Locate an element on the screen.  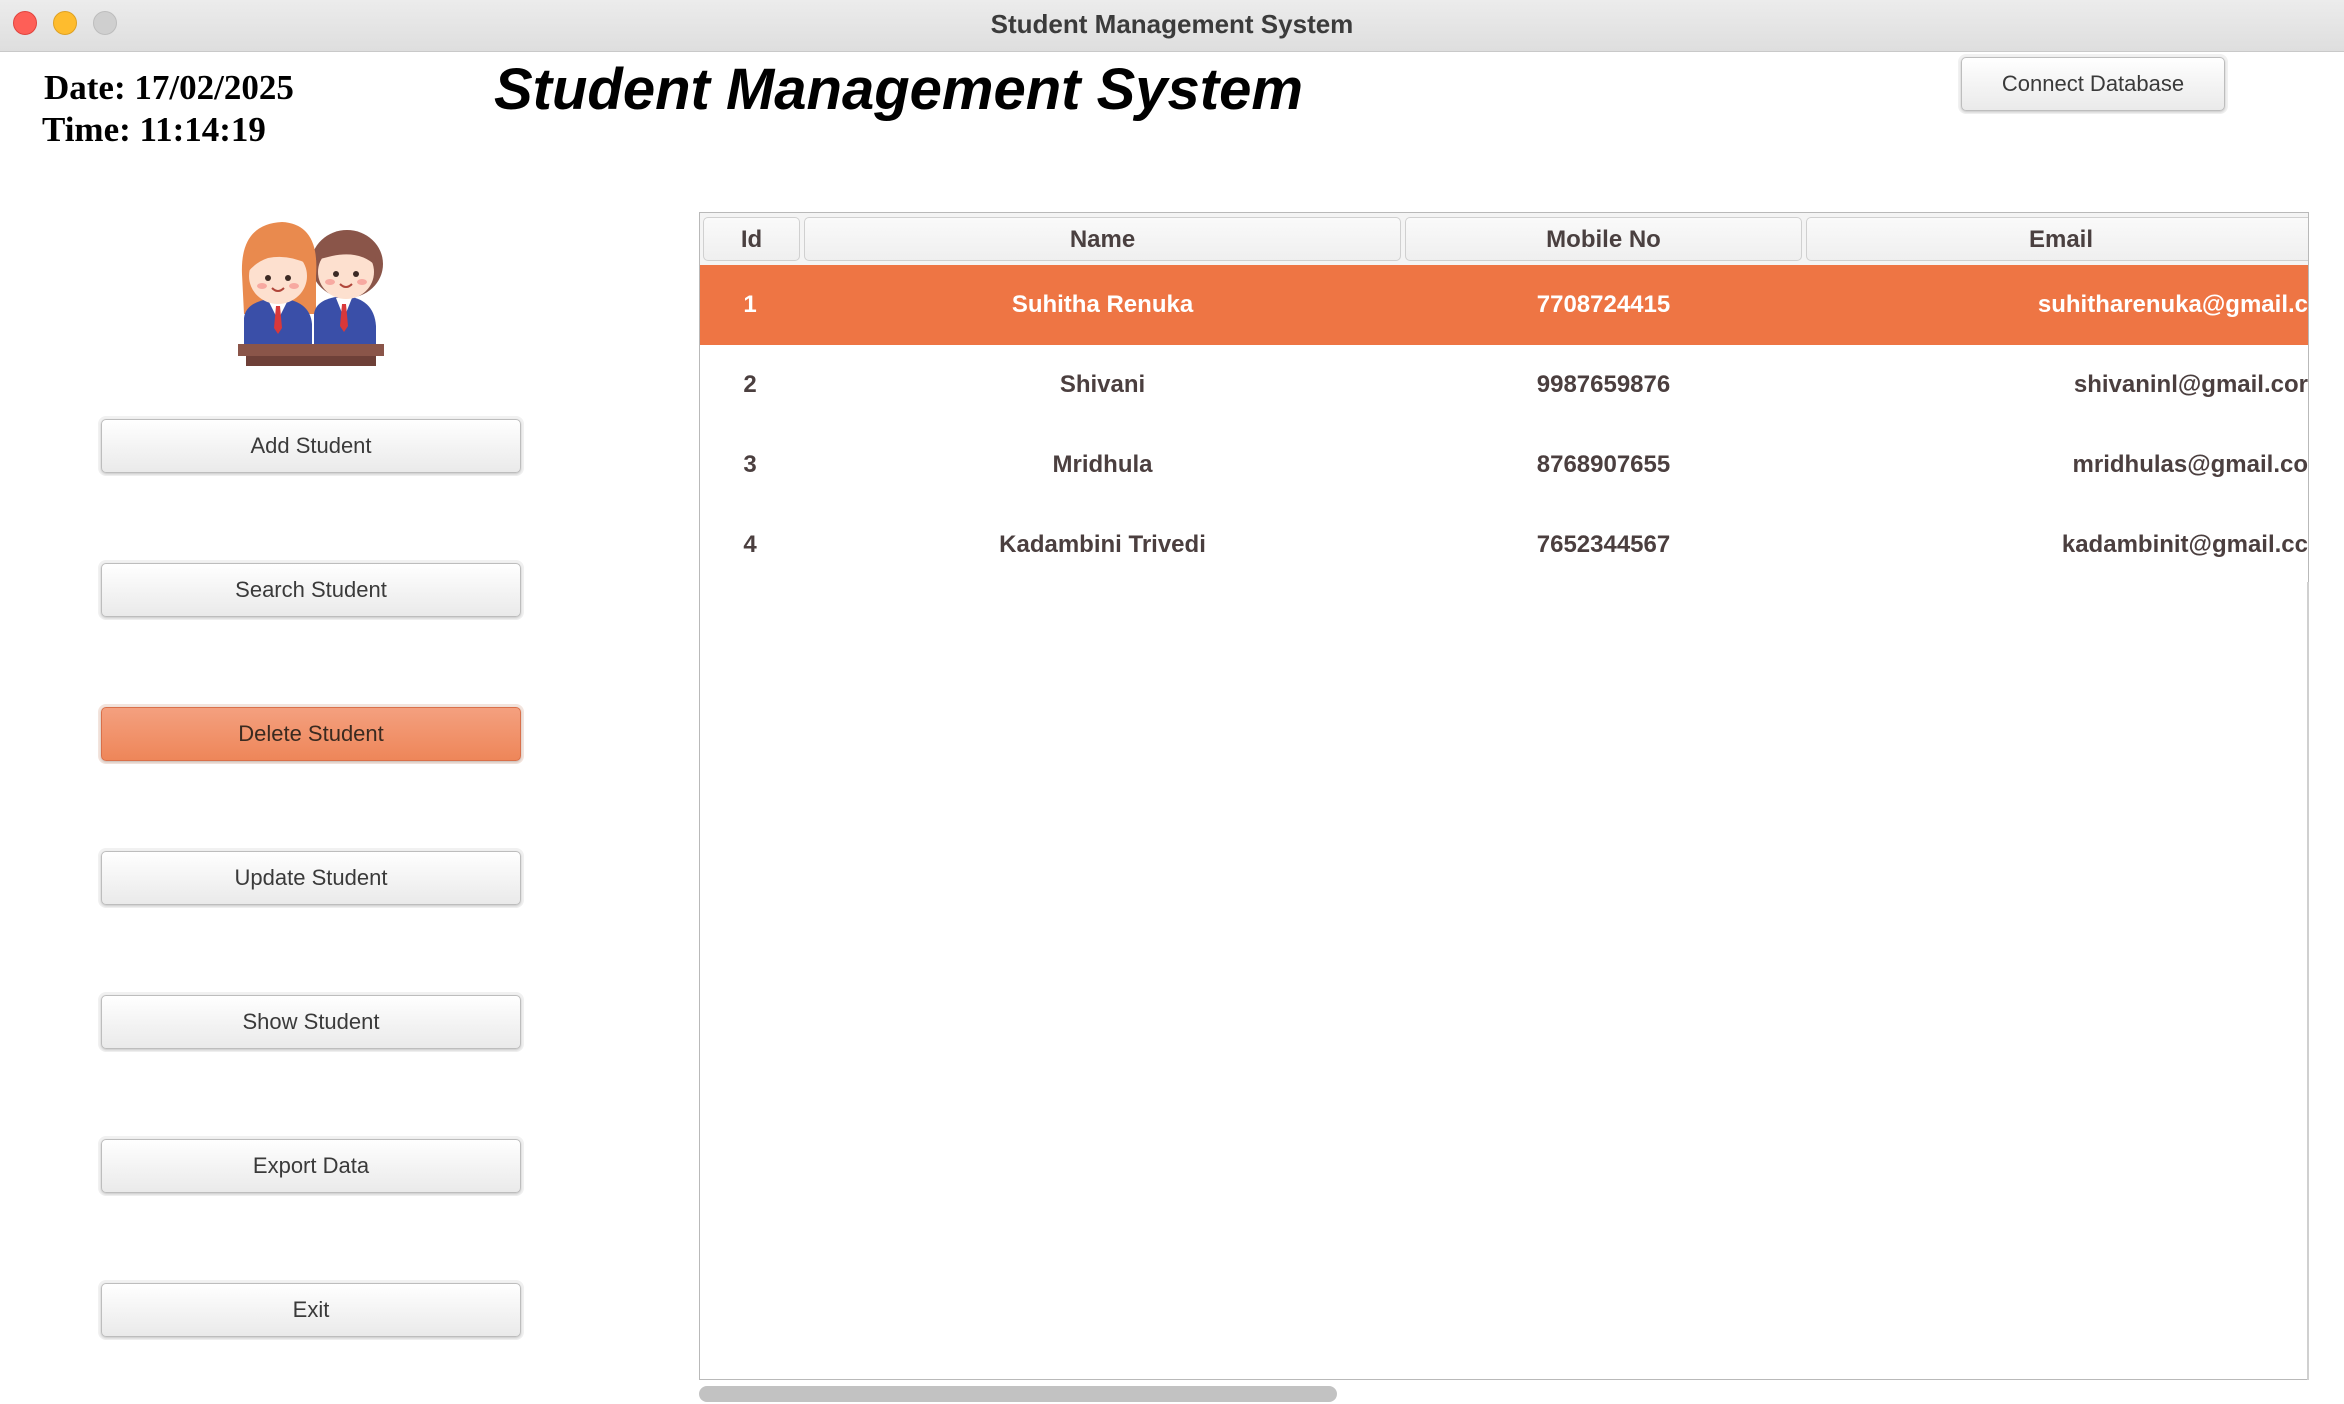
delete-student-button: Delete Student is located at coordinates (311, 734).